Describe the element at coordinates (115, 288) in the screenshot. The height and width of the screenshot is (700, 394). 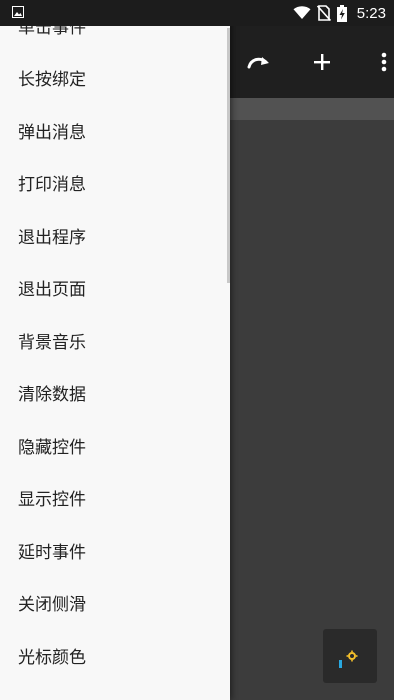
I see `drawer-item-exit-page: 退出页面` at that location.